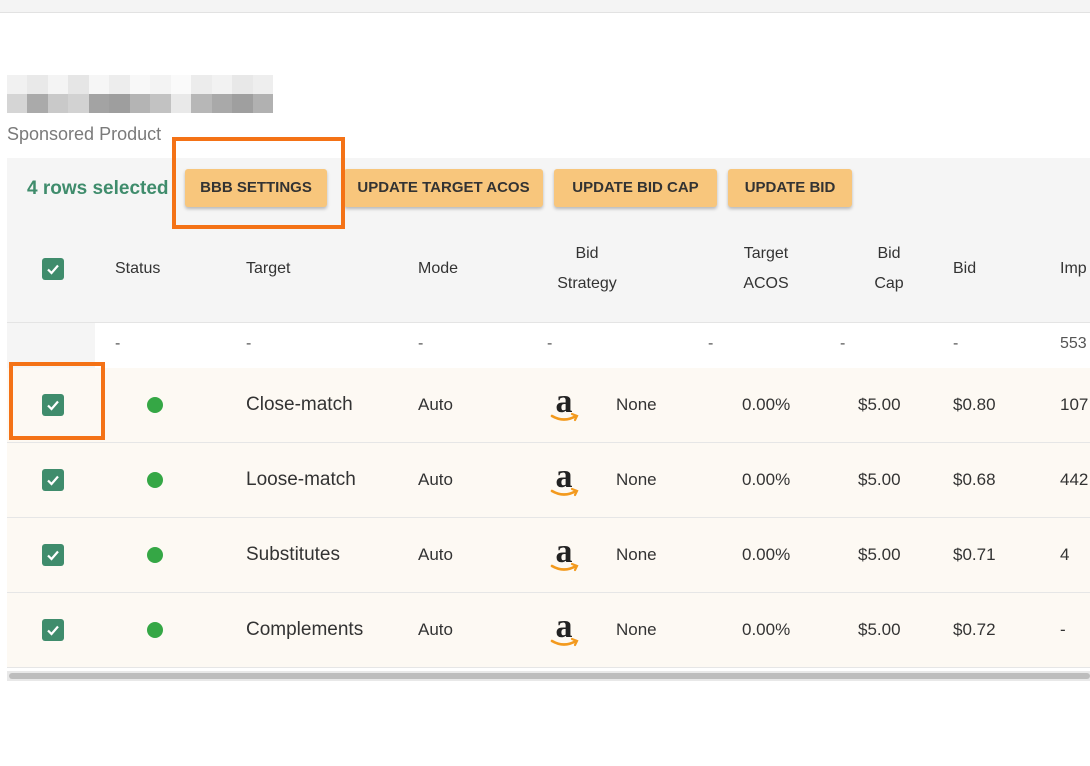 Image resolution: width=1090 pixels, height=766 pixels. I want to click on header-bid-strategy-line2: Strategy, so click(587, 283).